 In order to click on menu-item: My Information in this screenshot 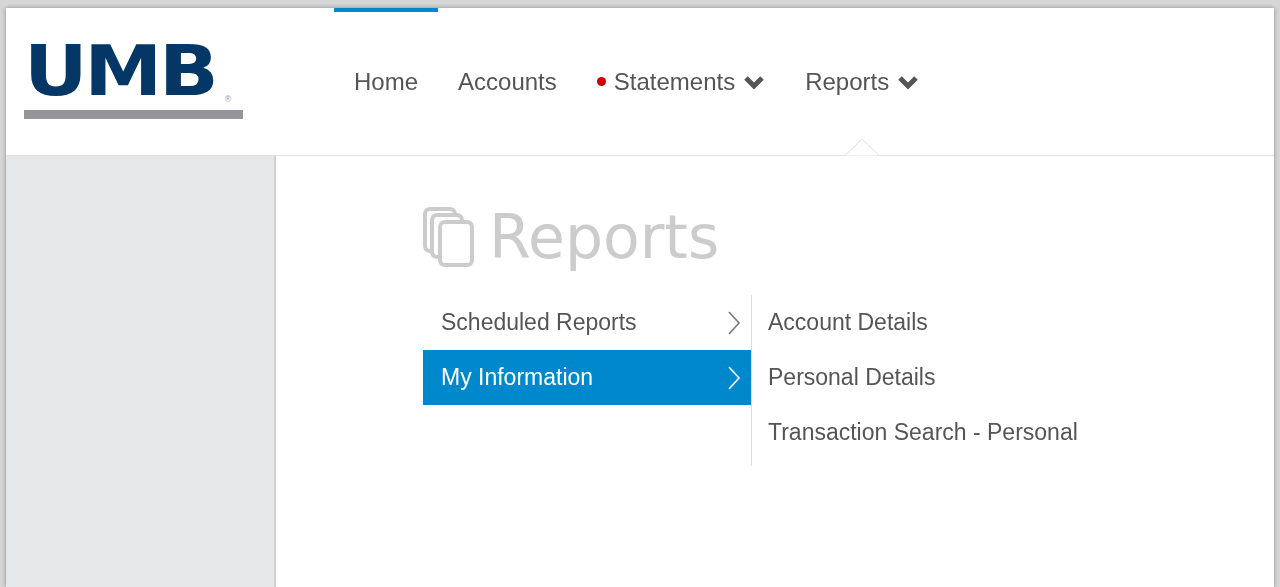, I will do `click(587, 377)`.